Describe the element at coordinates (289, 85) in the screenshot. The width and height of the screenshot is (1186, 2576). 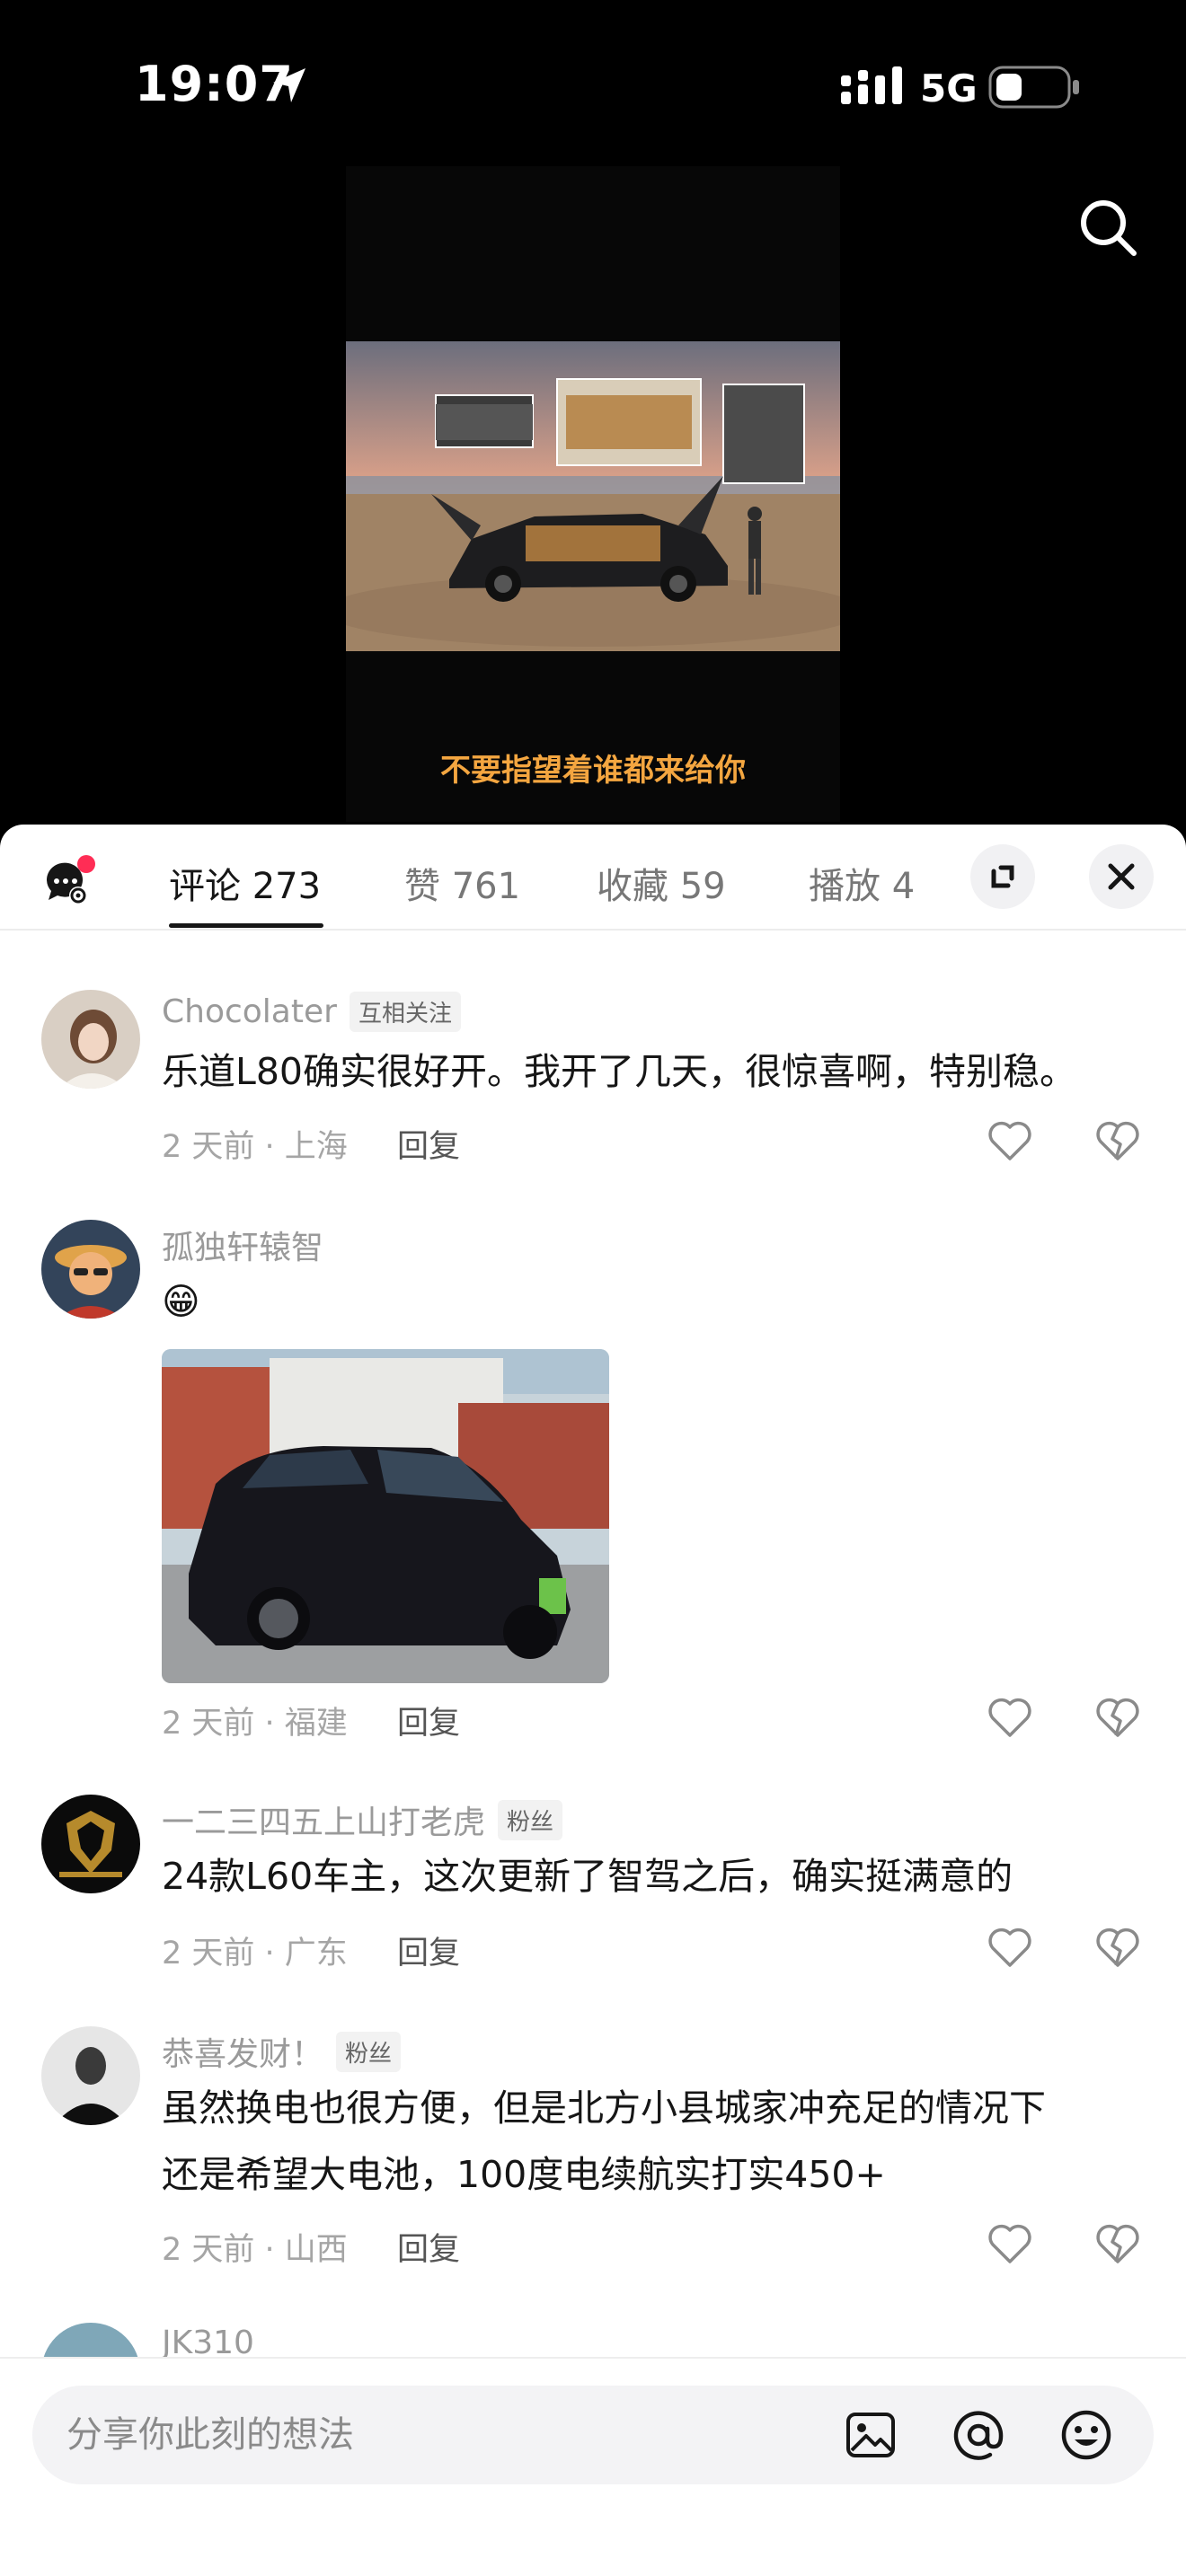
I see `location-arrow-icon` at that location.